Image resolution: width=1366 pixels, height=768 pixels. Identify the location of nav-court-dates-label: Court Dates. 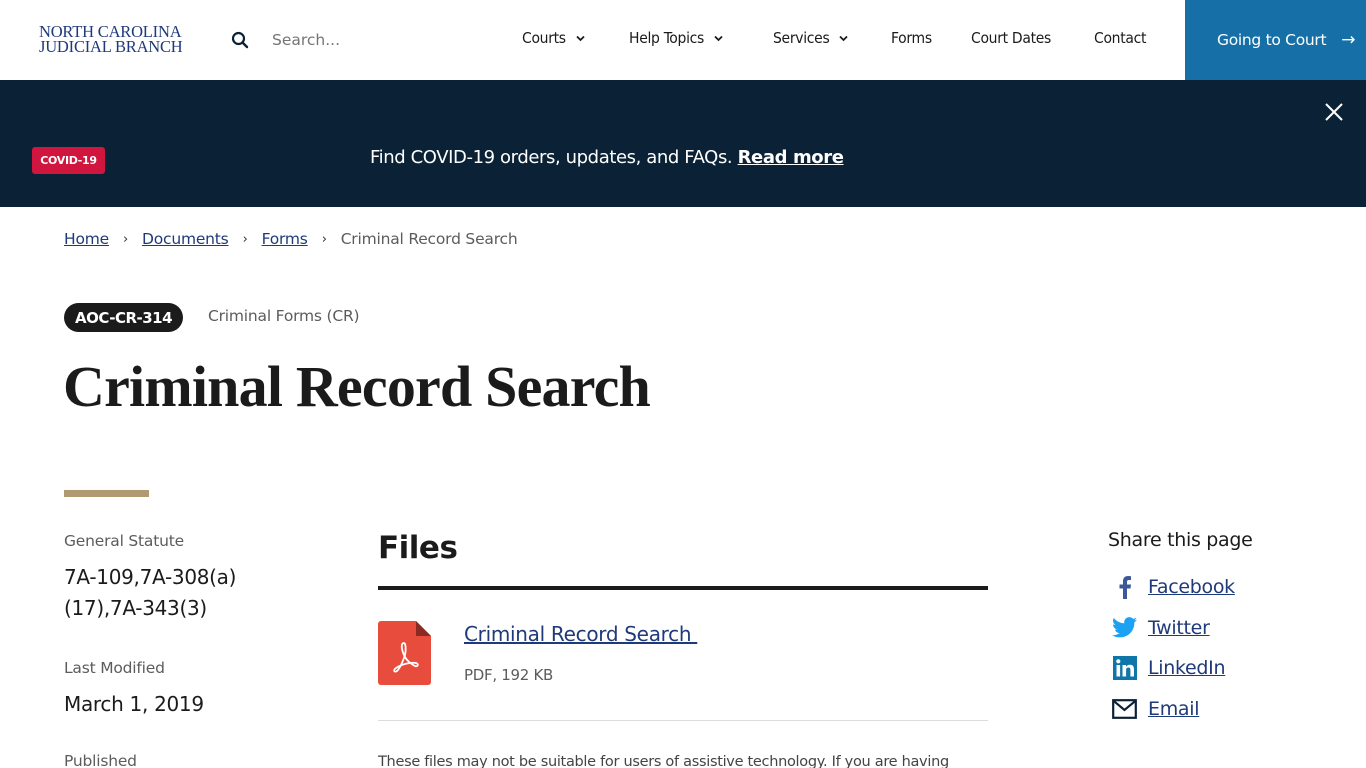
(1011, 38).